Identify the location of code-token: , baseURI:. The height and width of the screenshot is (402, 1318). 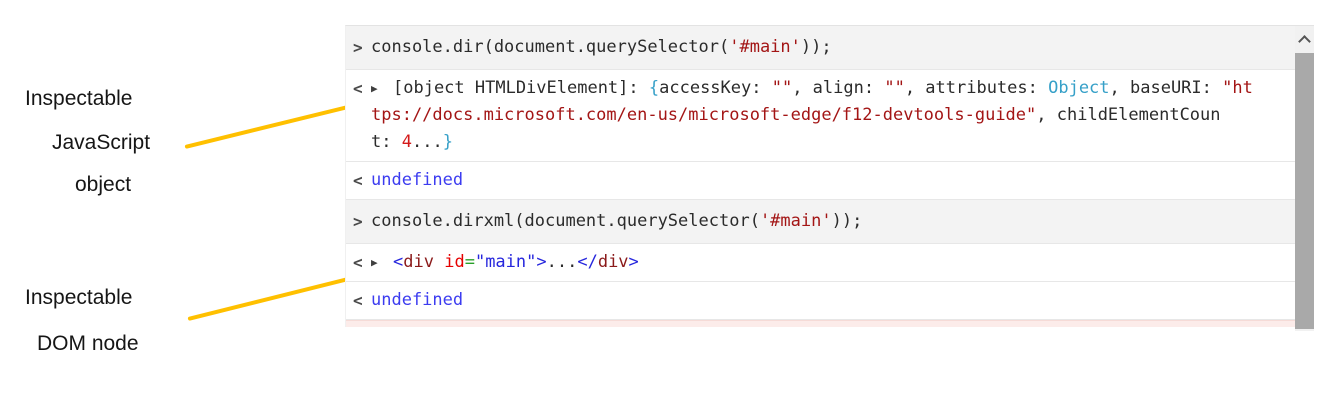
(1166, 88).